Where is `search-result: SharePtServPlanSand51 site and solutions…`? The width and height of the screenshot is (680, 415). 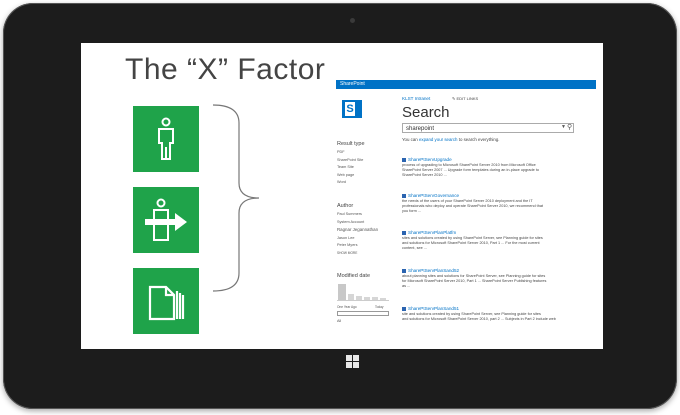
search-result: SharePtServPlanSand51 site and solutions… is located at coordinates (492, 314).